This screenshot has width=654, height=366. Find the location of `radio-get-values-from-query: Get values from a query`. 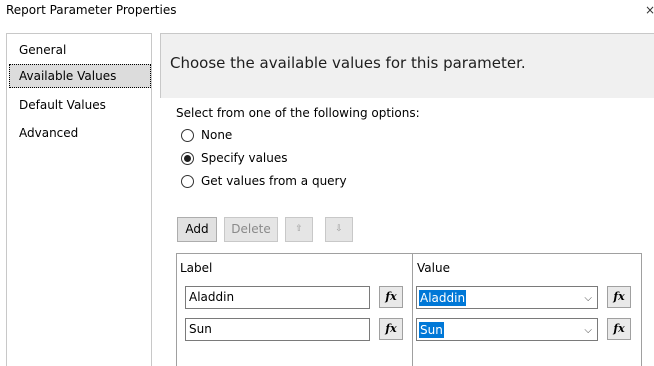

radio-get-values-from-query: Get values from a query is located at coordinates (264, 181).